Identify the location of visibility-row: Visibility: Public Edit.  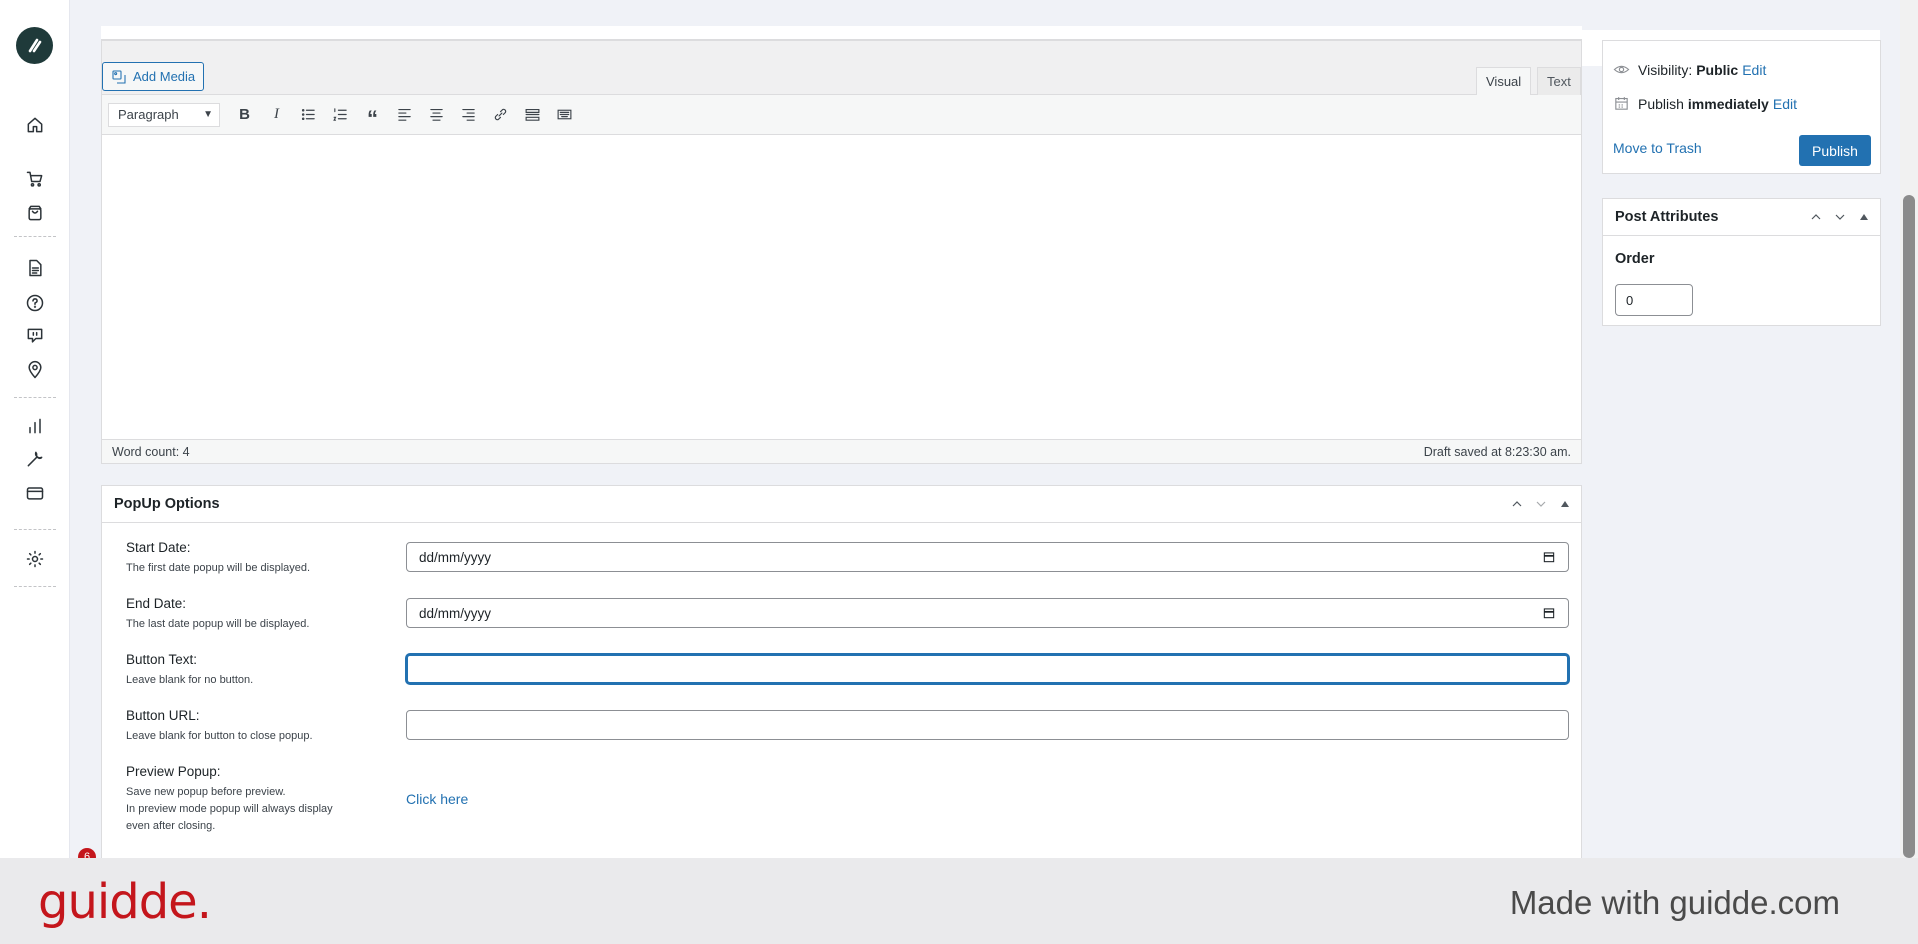
(1689, 69).